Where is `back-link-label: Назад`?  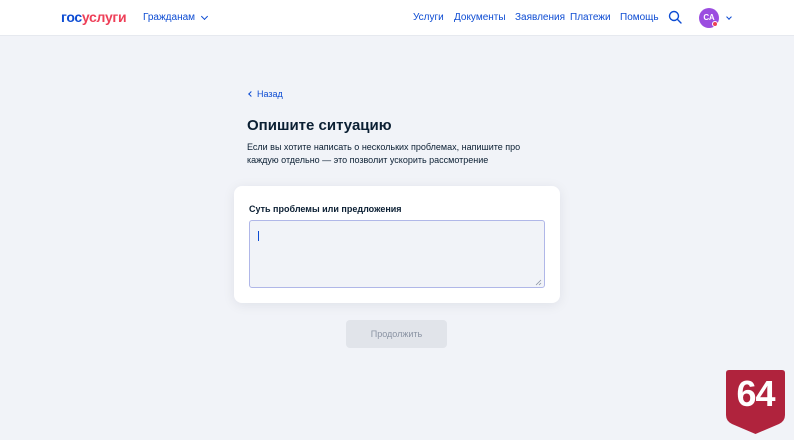 back-link-label: Назад is located at coordinates (270, 94).